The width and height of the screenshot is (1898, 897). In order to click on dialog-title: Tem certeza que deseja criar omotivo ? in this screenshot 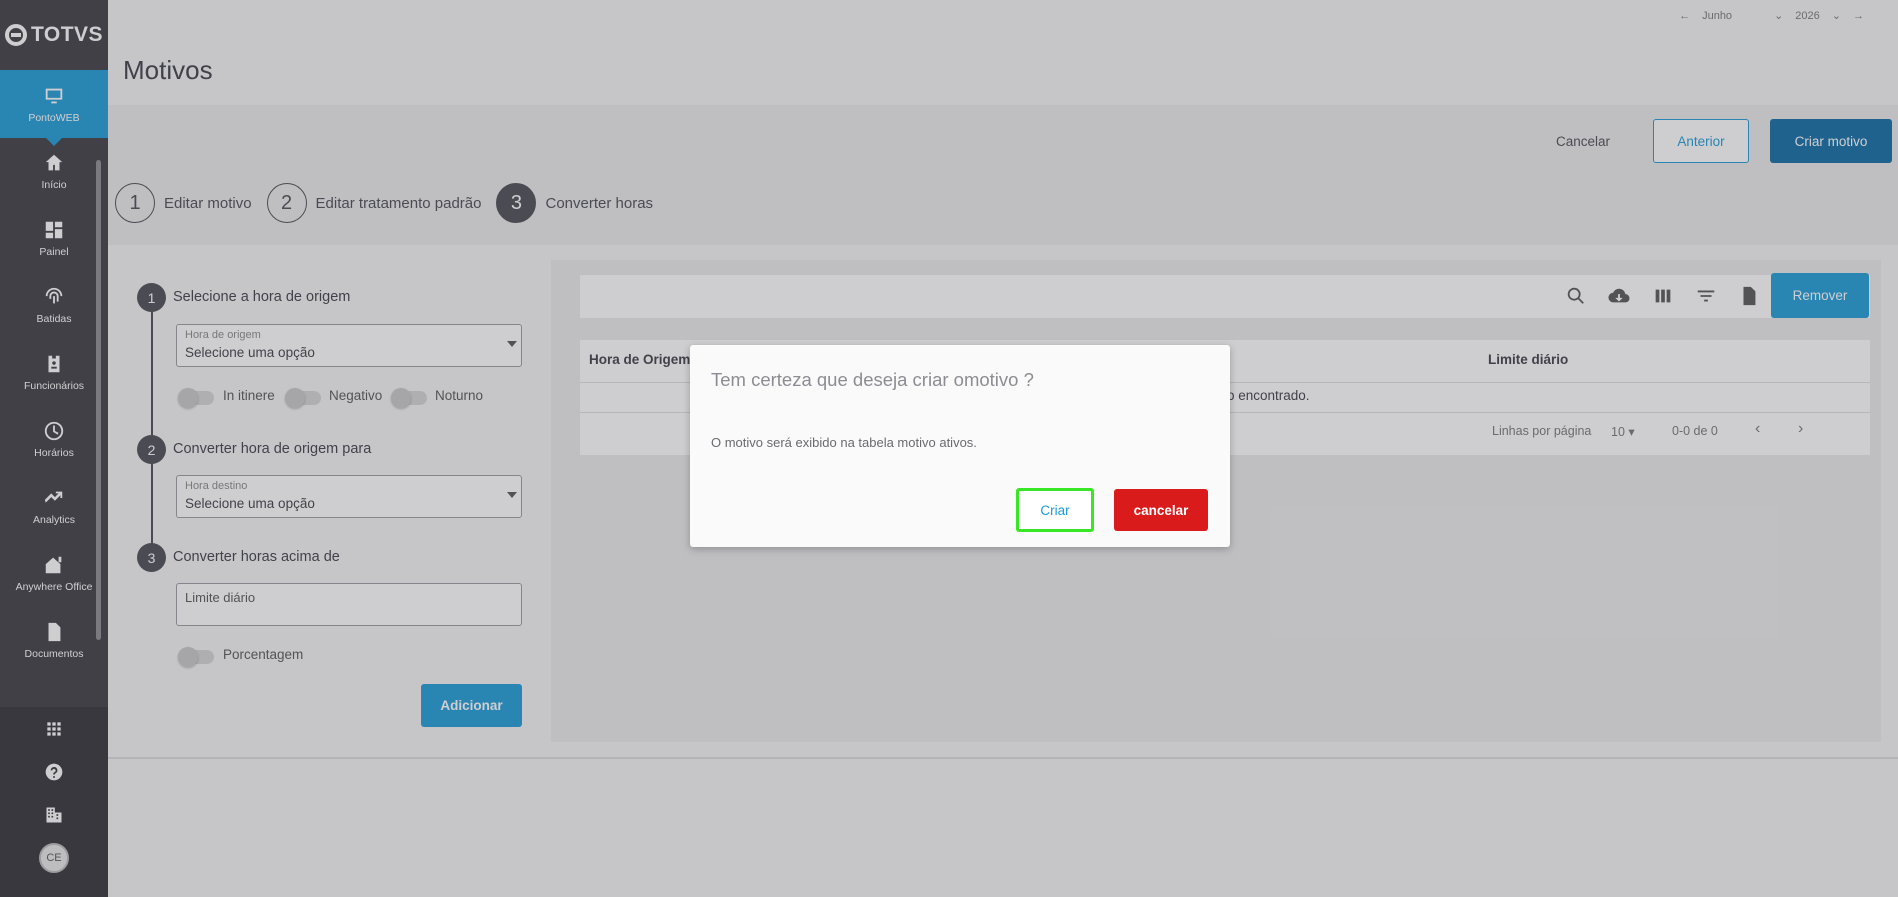, I will do `click(872, 379)`.